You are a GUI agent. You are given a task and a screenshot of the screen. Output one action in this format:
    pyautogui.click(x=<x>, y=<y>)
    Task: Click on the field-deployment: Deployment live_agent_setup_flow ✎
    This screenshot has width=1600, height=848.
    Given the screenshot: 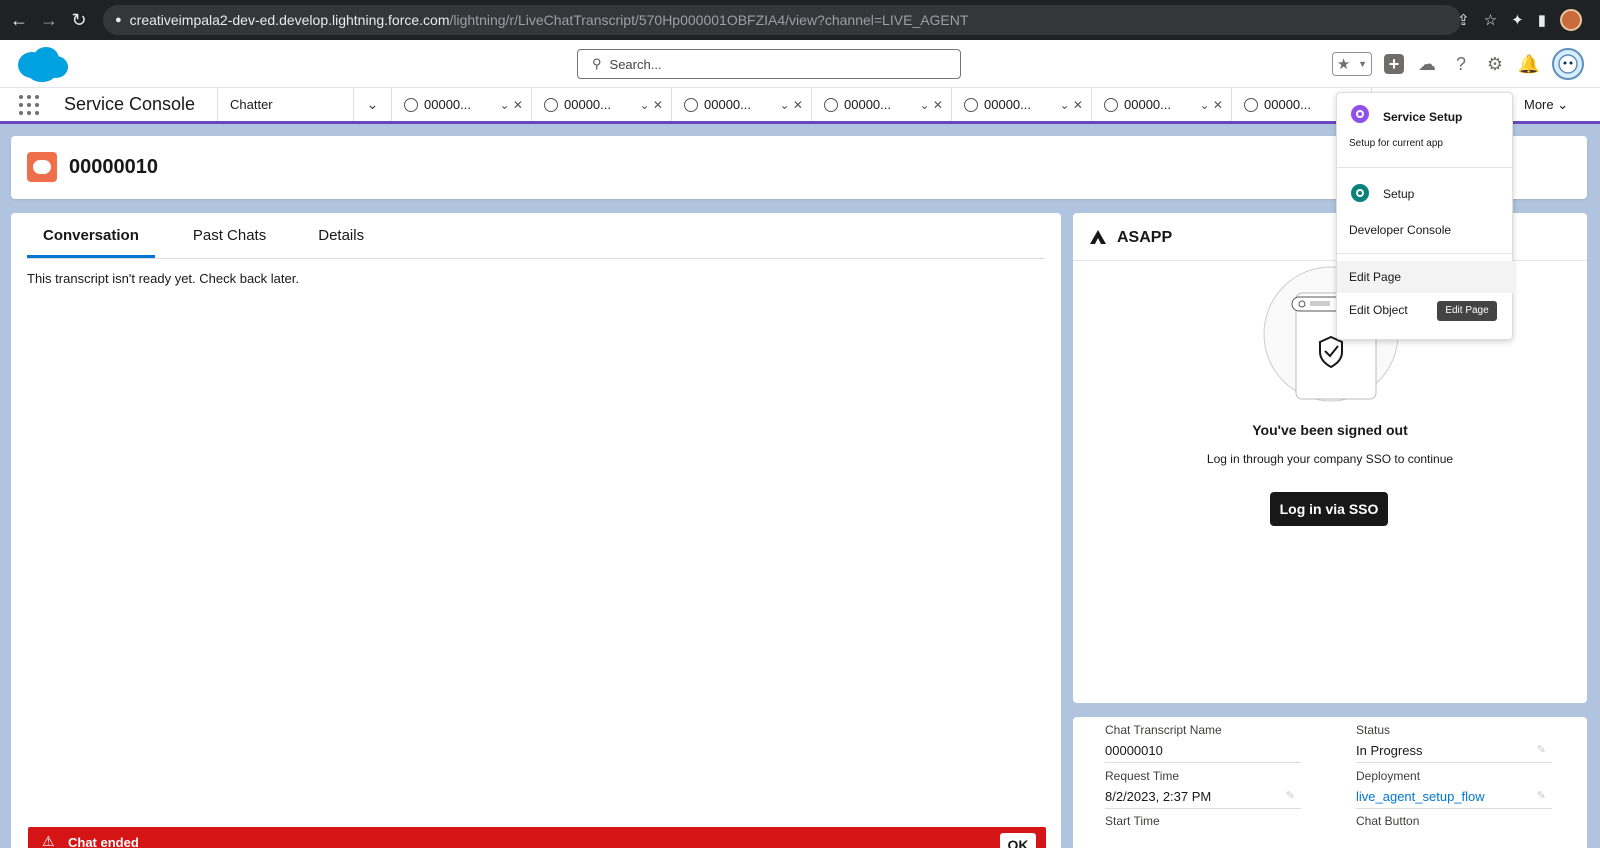 What is the action you would take?
    pyautogui.click(x=1454, y=789)
    